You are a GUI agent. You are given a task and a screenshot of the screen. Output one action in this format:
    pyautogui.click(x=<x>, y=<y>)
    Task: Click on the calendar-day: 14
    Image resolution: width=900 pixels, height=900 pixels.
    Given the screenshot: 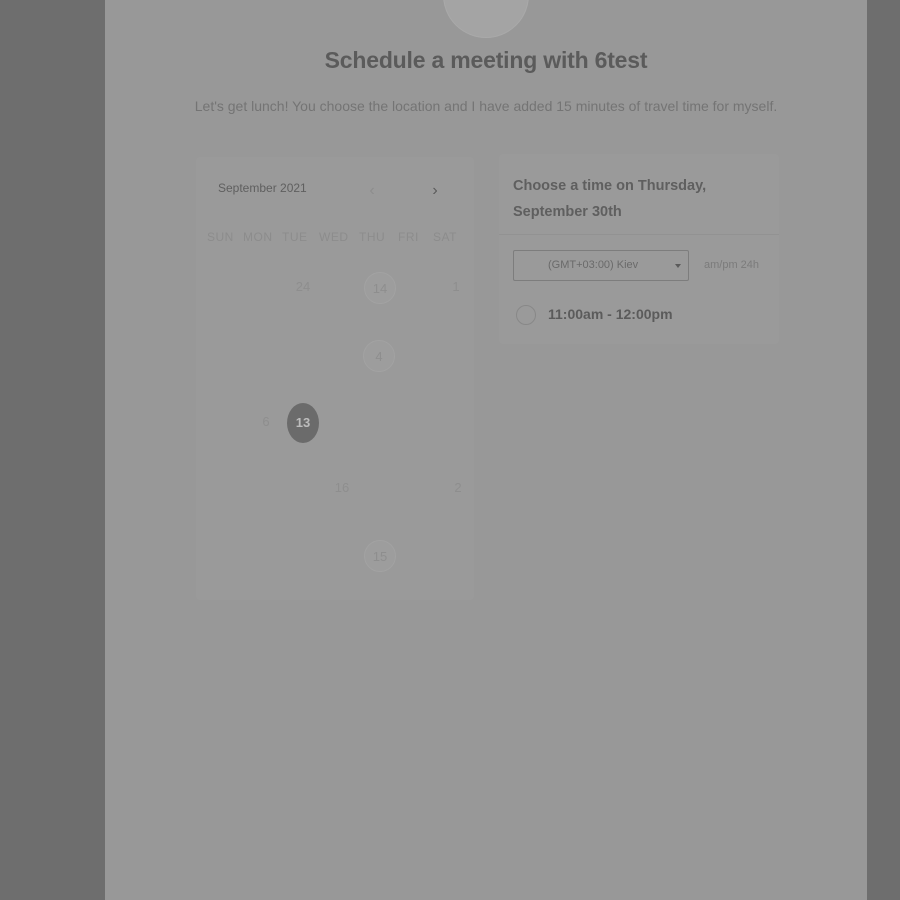 What is the action you would take?
    pyautogui.click(x=380, y=288)
    